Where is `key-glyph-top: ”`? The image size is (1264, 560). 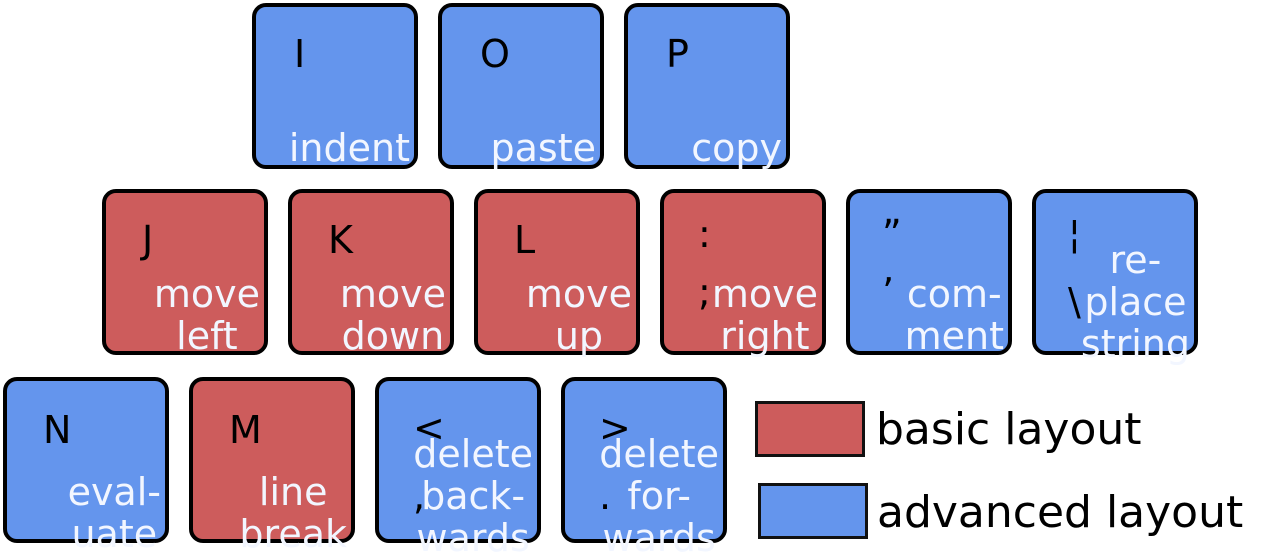
key-glyph-top: ” is located at coordinates (892, 234).